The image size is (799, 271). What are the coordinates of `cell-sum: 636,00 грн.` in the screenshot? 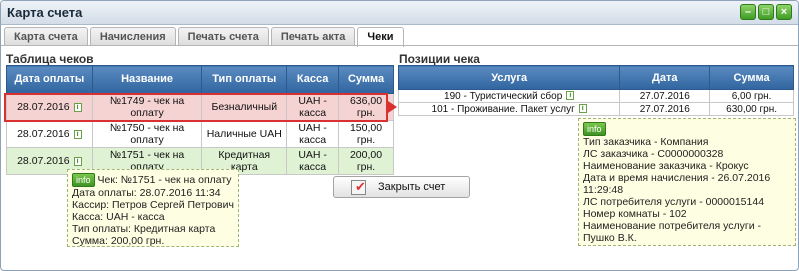 It's located at (366, 107).